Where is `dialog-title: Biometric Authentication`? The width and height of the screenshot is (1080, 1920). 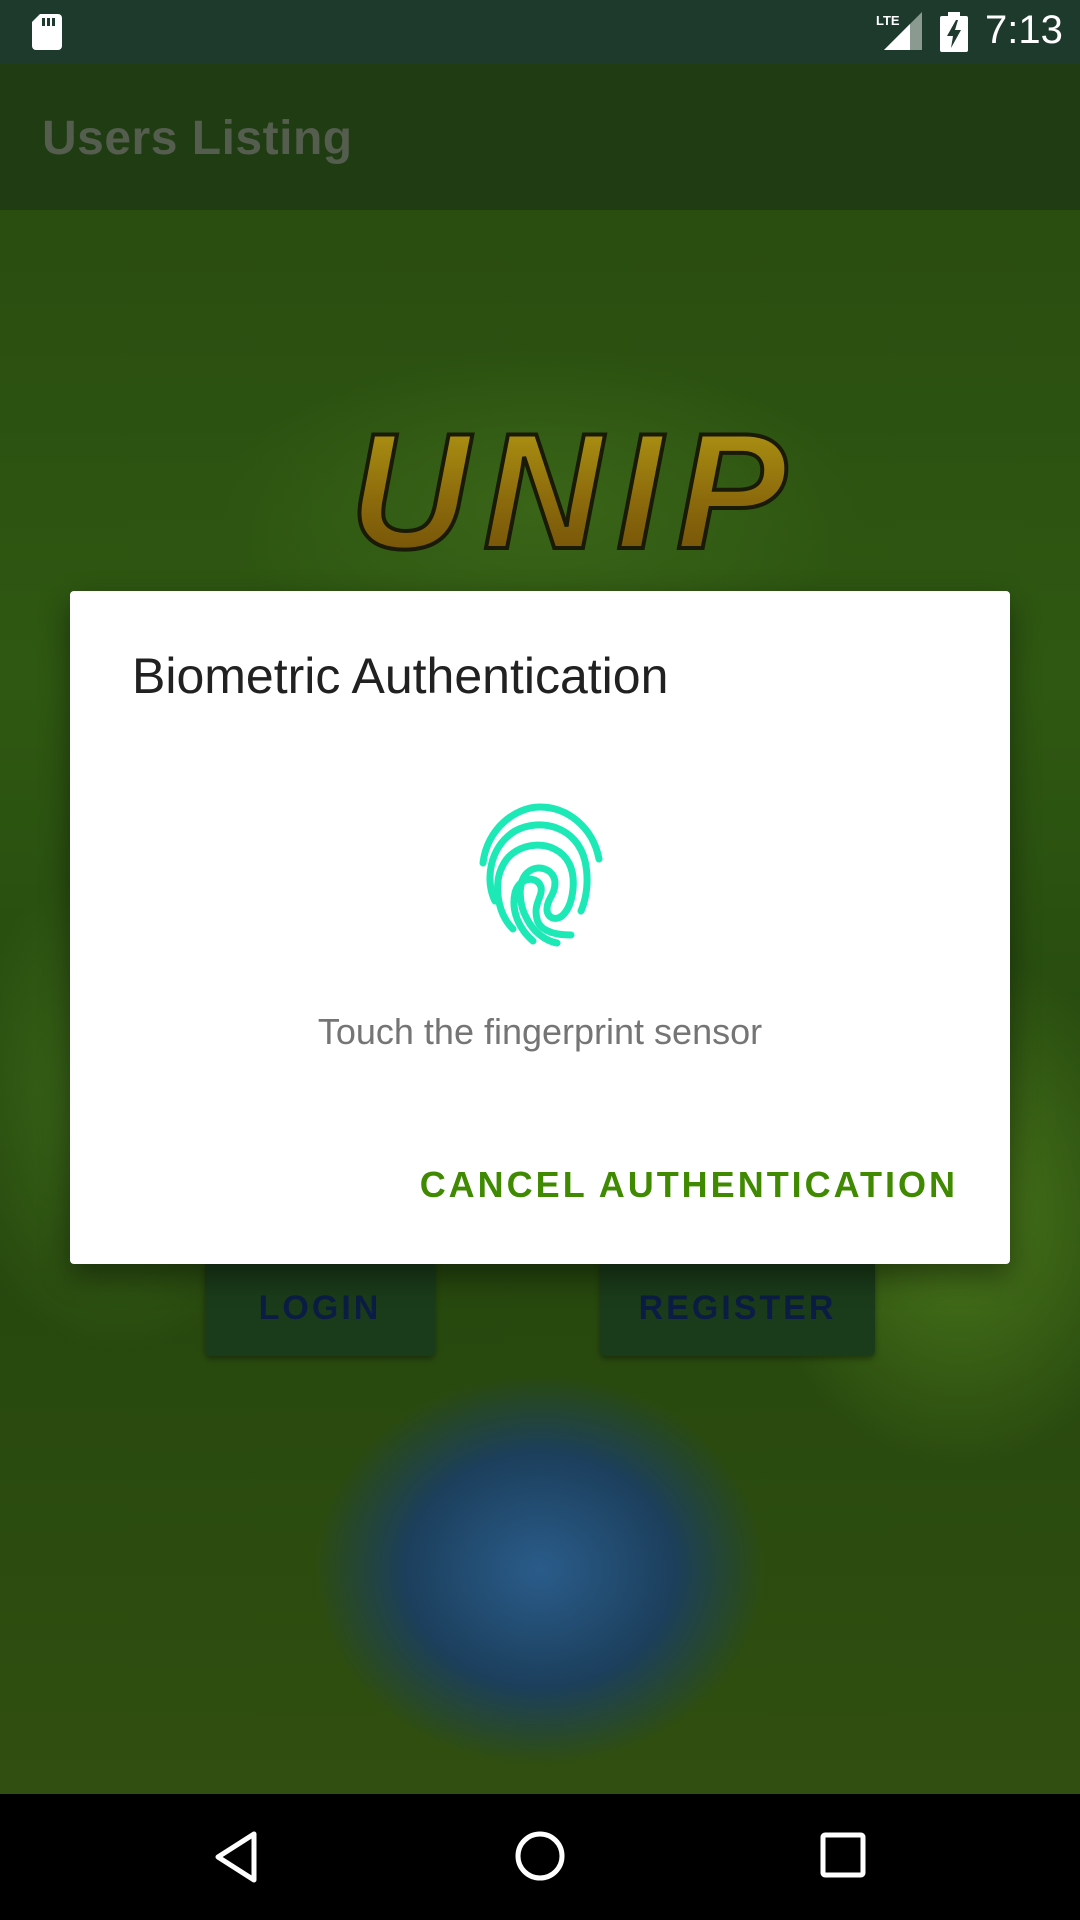
dialog-title: Biometric Authentication is located at coordinates (400, 676).